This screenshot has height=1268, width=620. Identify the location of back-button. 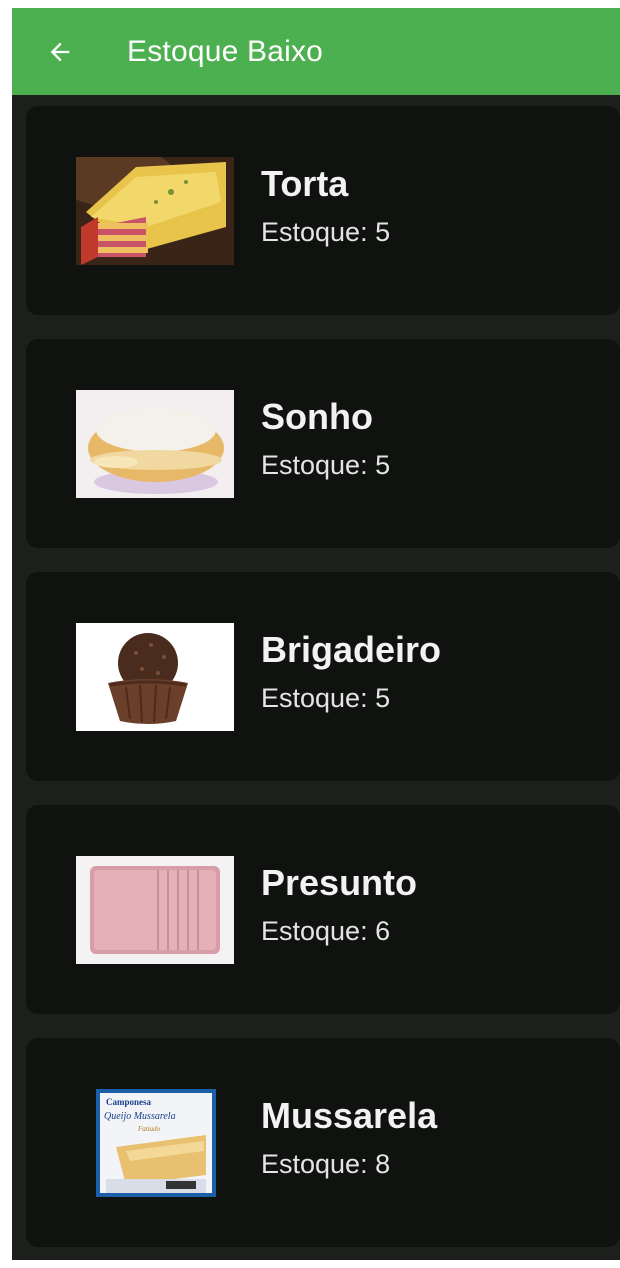
(60, 52).